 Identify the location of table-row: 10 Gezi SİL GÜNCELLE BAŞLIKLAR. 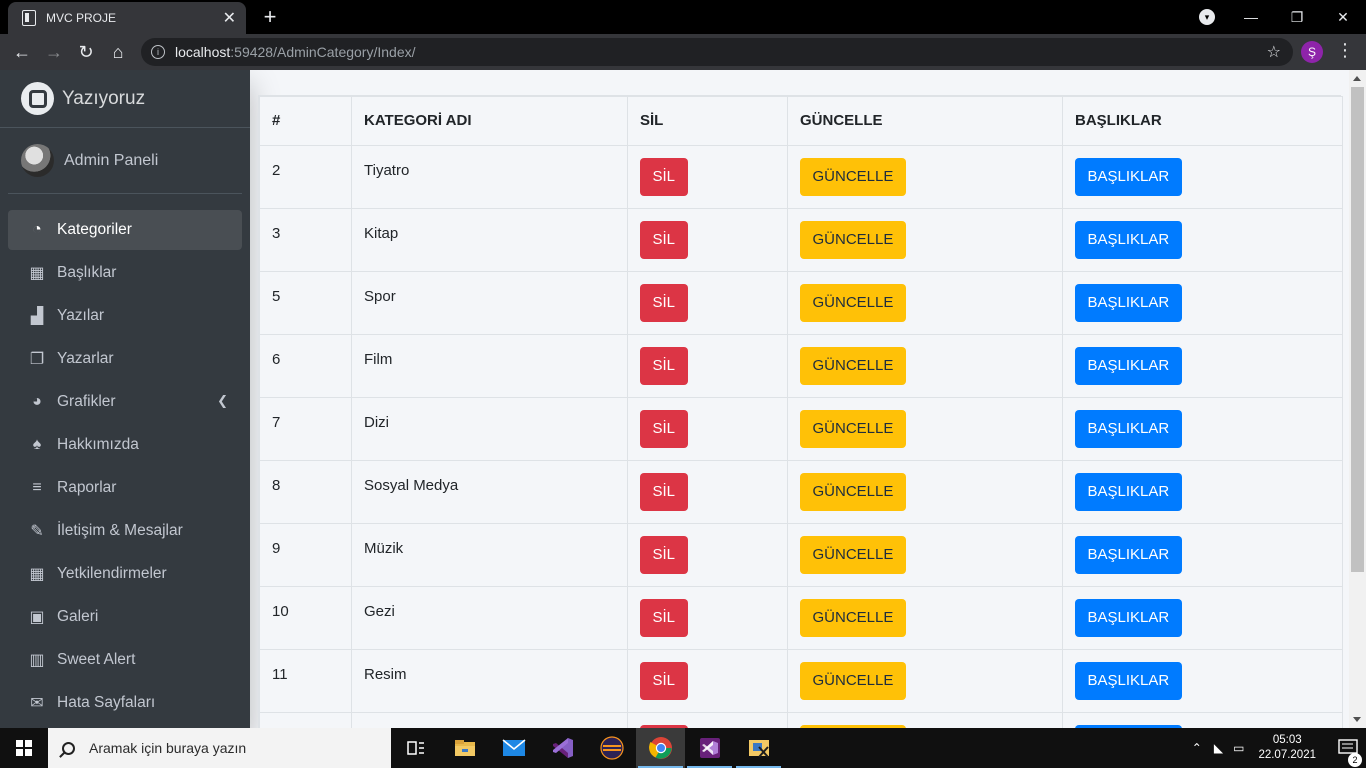
(801, 618).